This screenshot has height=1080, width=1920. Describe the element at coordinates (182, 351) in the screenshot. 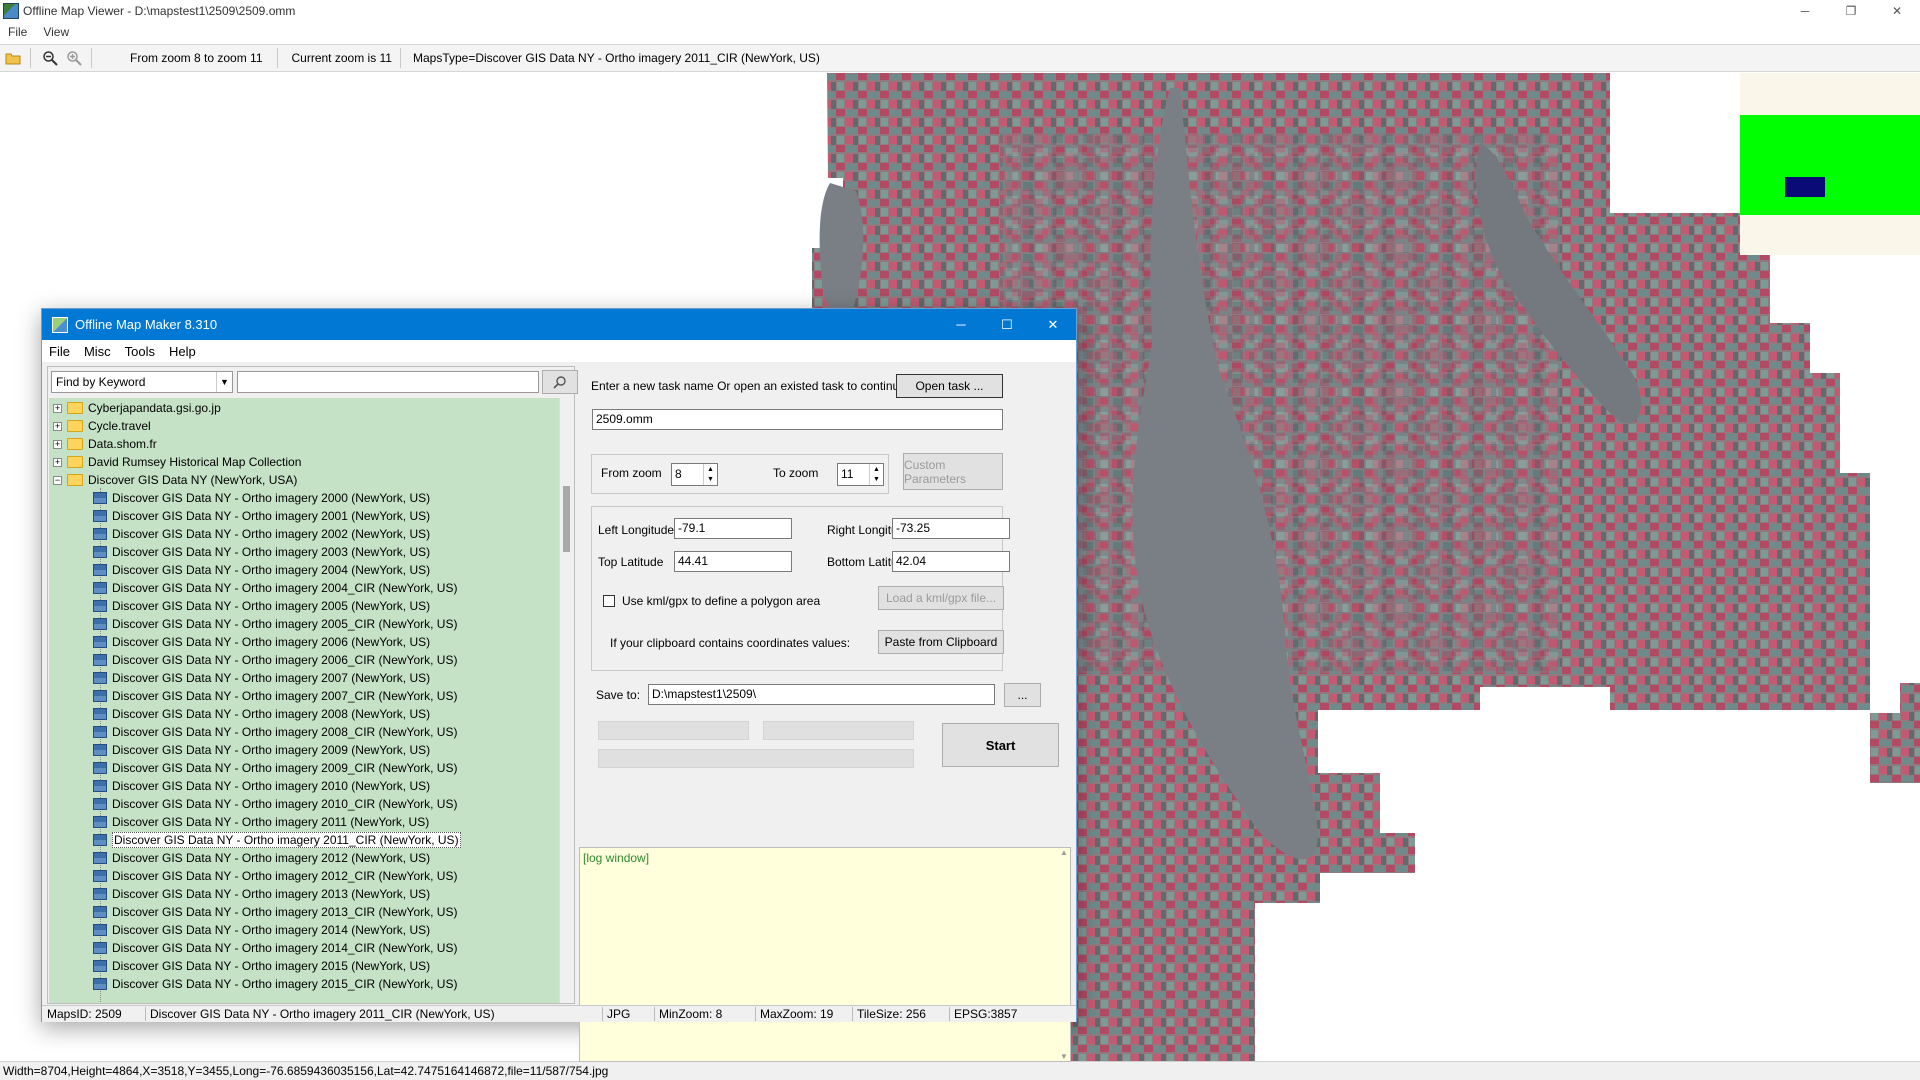

I see `menu-help: Help` at that location.